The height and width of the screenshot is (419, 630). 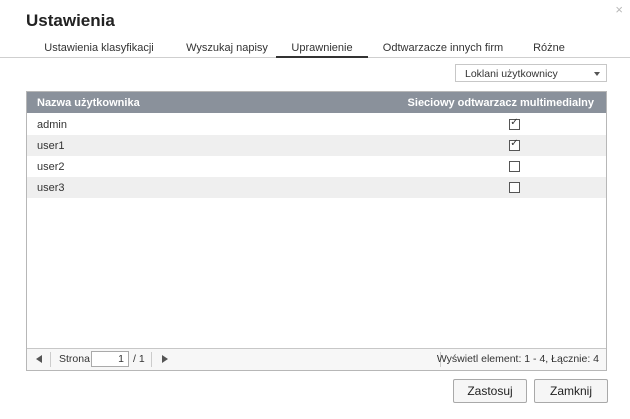 What do you see at coordinates (597, 74) in the screenshot?
I see `chevron-down-icon` at bounding box center [597, 74].